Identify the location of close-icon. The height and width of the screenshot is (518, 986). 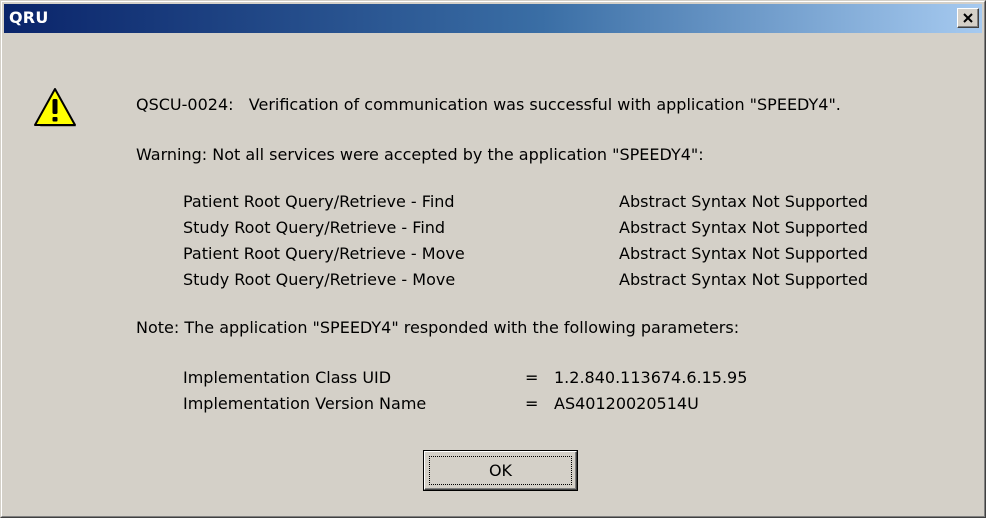
(968, 18).